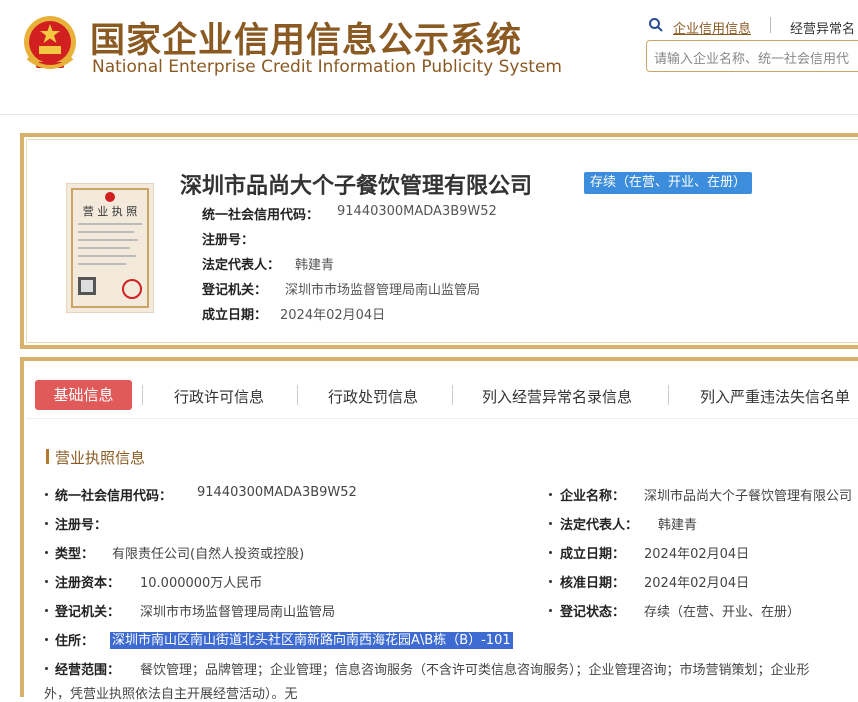 The width and height of the screenshot is (858, 702). I want to click on nav-divider, so click(770, 25).